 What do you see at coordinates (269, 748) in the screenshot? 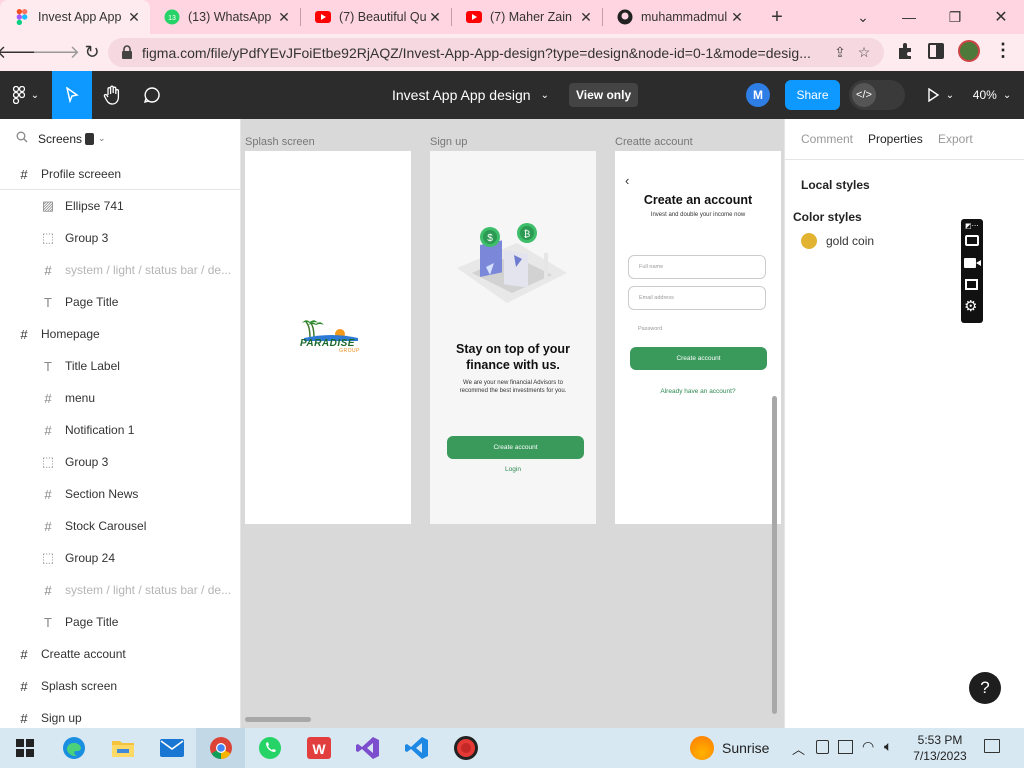
I see `whatsapp-taskbar-icon` at bounding box center [269, 748].